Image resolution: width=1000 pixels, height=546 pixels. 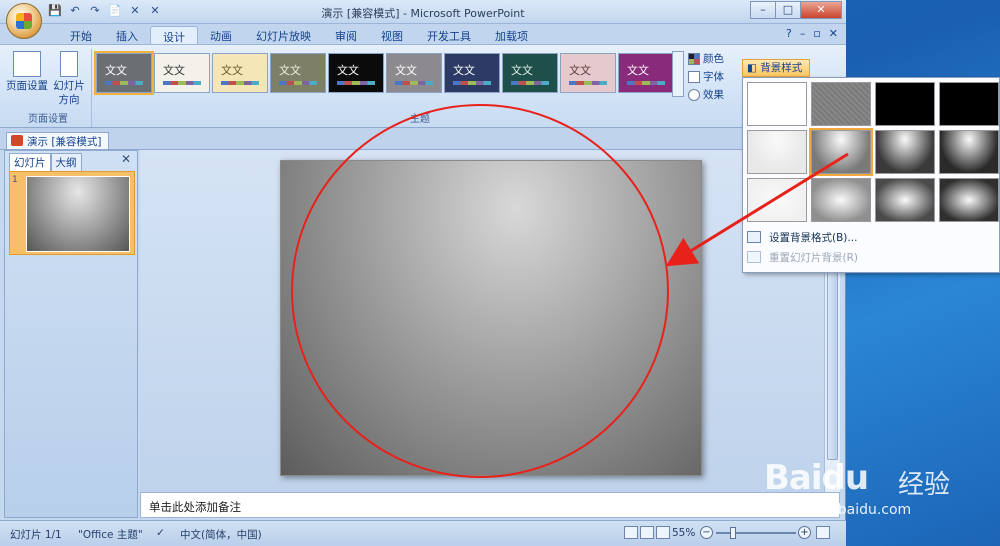 What do you see at coordinates (694, 58) in the screenshot?
I see `colors-icon` at bounding box center [694, 58].